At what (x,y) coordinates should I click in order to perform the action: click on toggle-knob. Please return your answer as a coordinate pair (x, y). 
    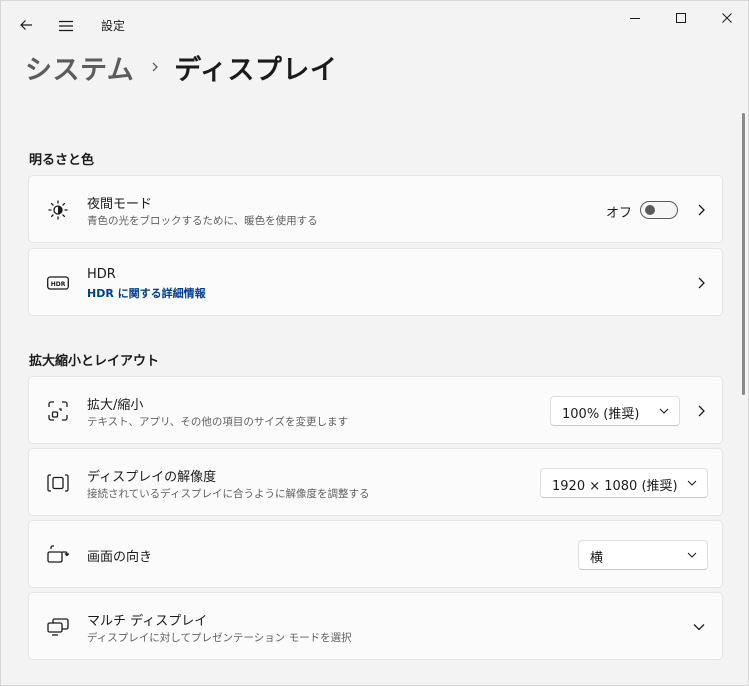
    Looking at the image, I should click on (650, 210).